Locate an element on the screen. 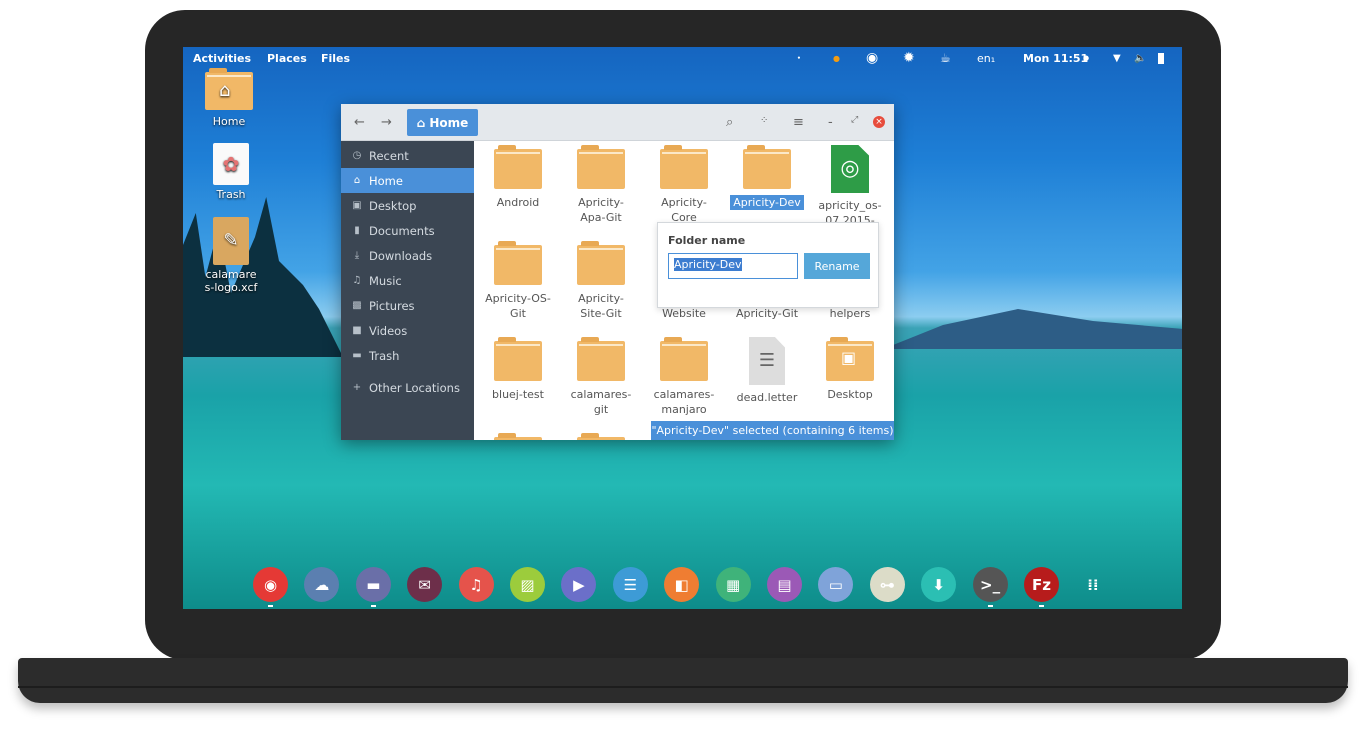 The height and width of the screenshot is (735, 1366). clock-icon: ◷ is located at coordinates (357, 155).